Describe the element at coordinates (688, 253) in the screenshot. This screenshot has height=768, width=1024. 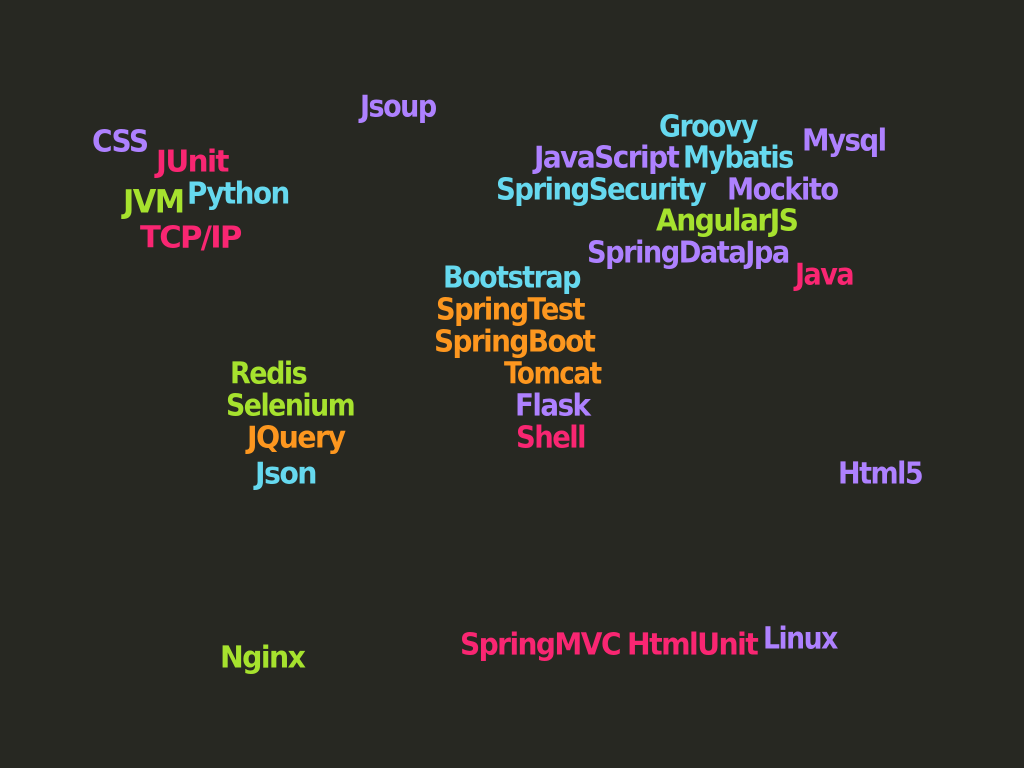
I see `word-springdatajpa: SpringDataJpa` at that location.